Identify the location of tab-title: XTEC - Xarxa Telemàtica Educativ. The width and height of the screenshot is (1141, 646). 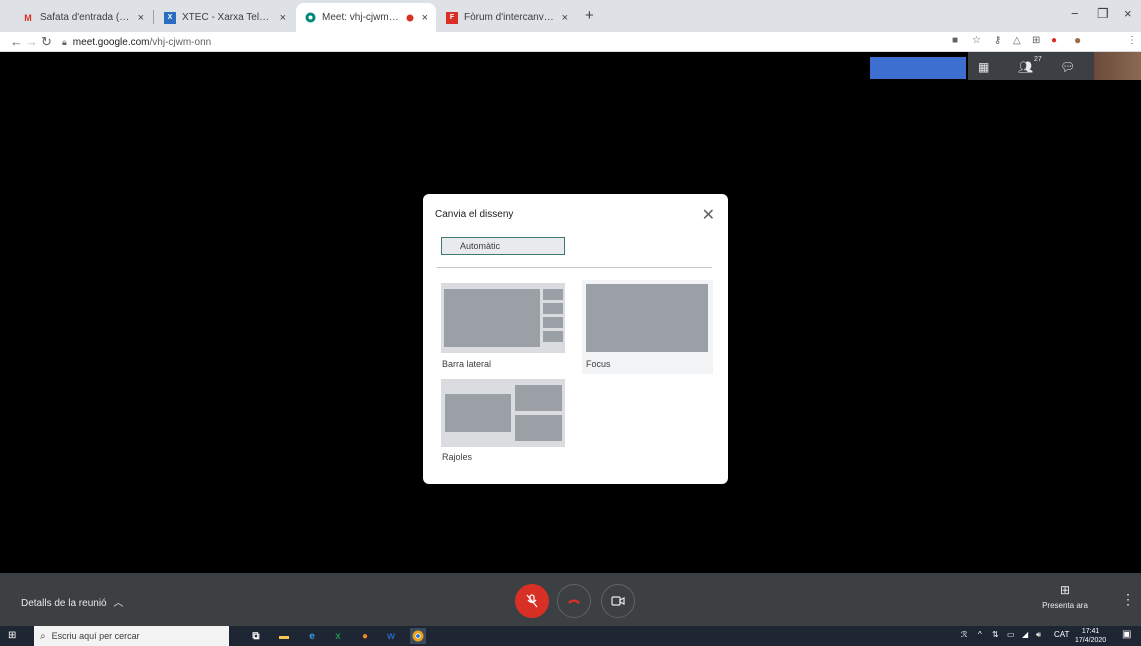
(228, 17).